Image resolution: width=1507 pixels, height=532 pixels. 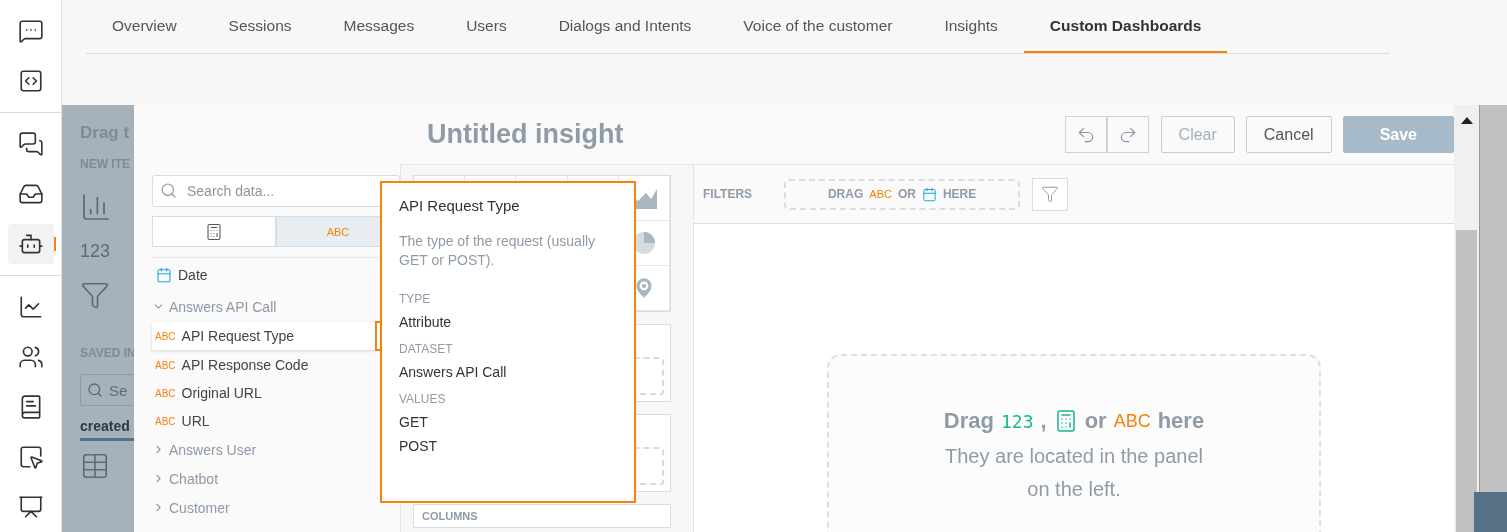 I want to click on conversation-icon, so click(x=30, y=144).